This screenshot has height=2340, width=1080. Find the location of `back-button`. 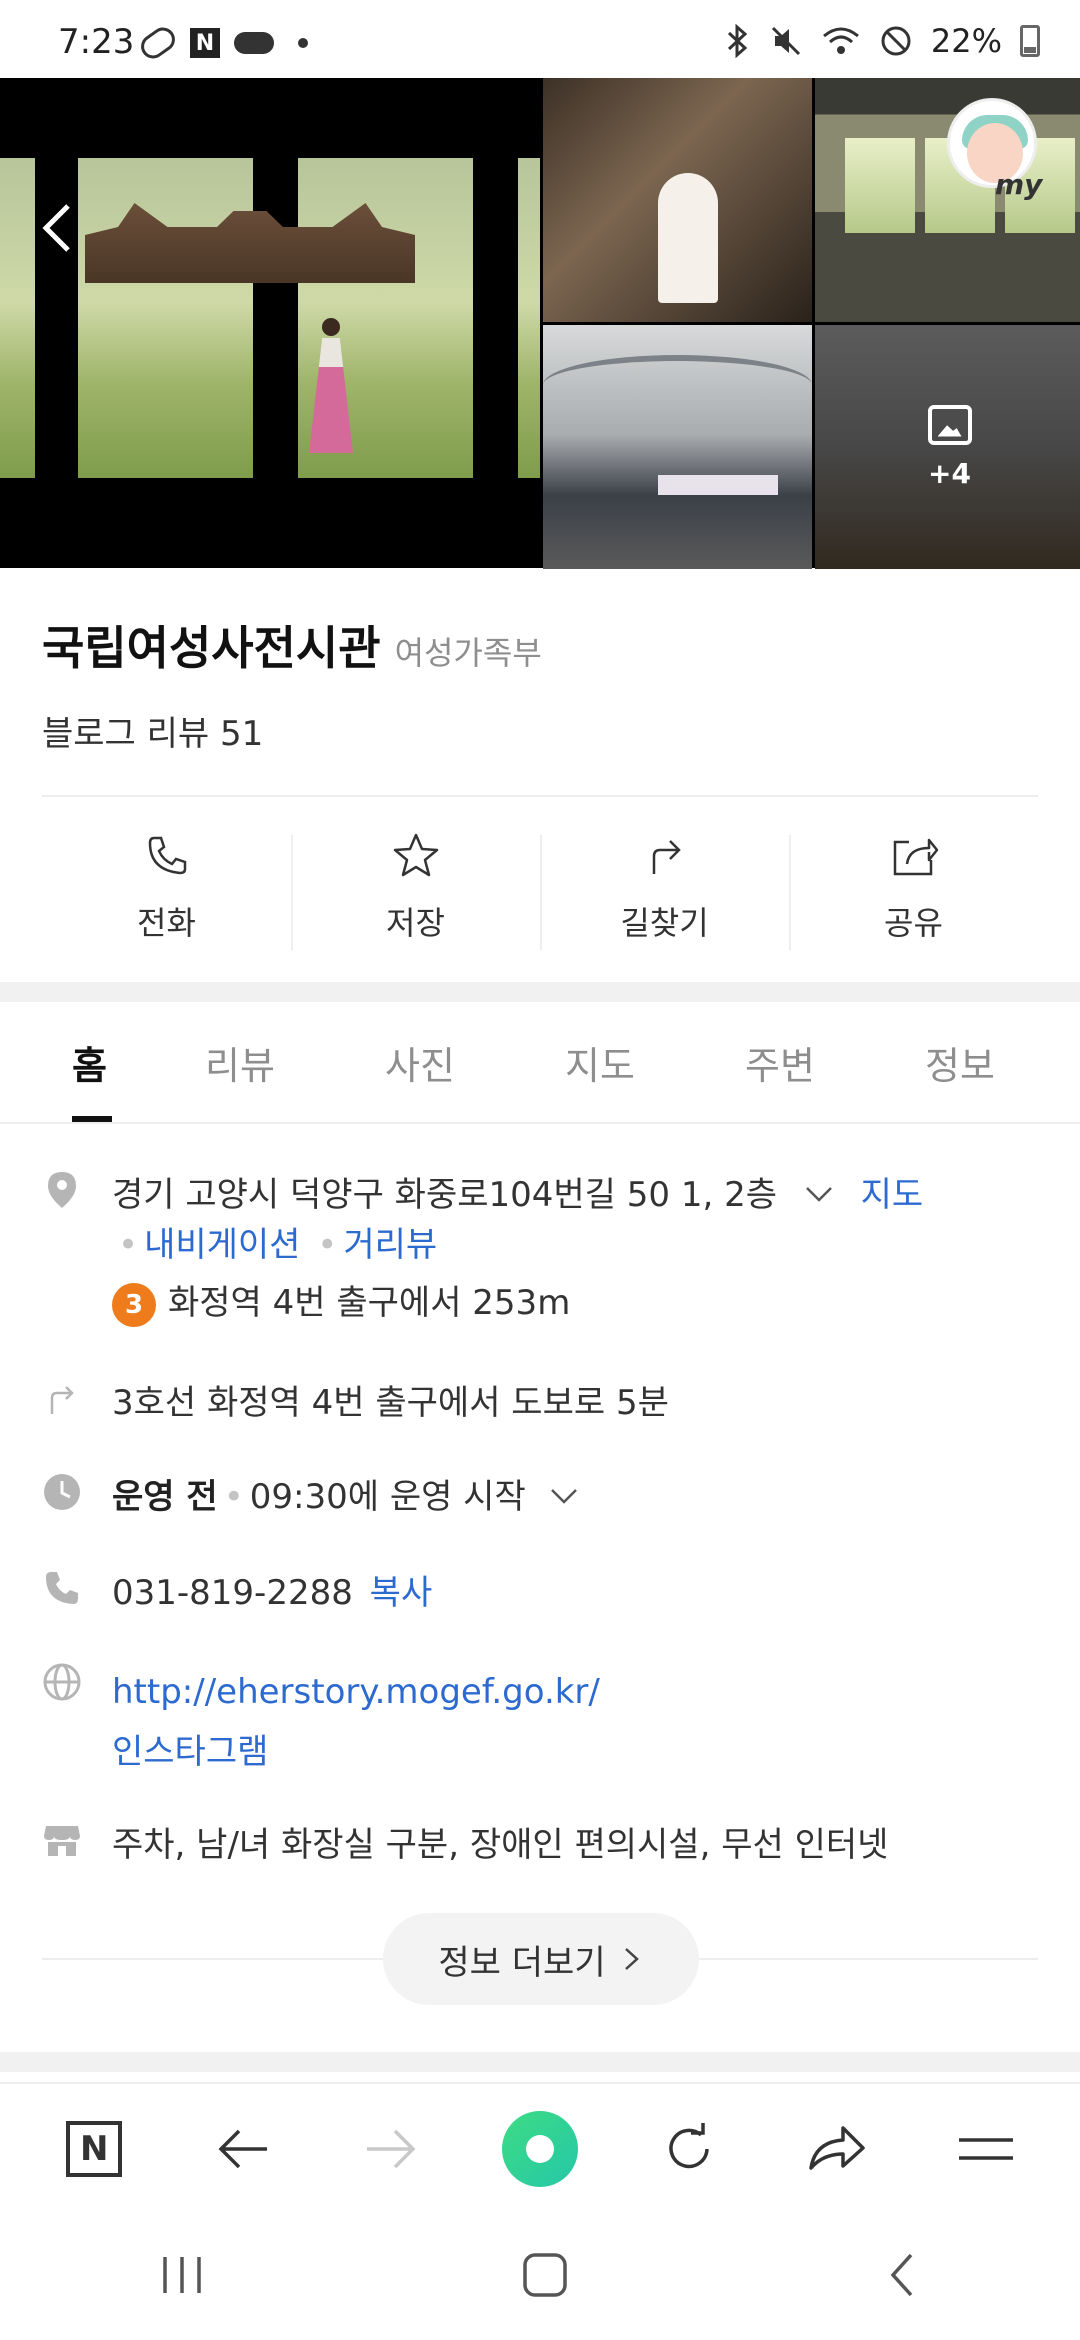

back-button is located at coordinates (58, 228).